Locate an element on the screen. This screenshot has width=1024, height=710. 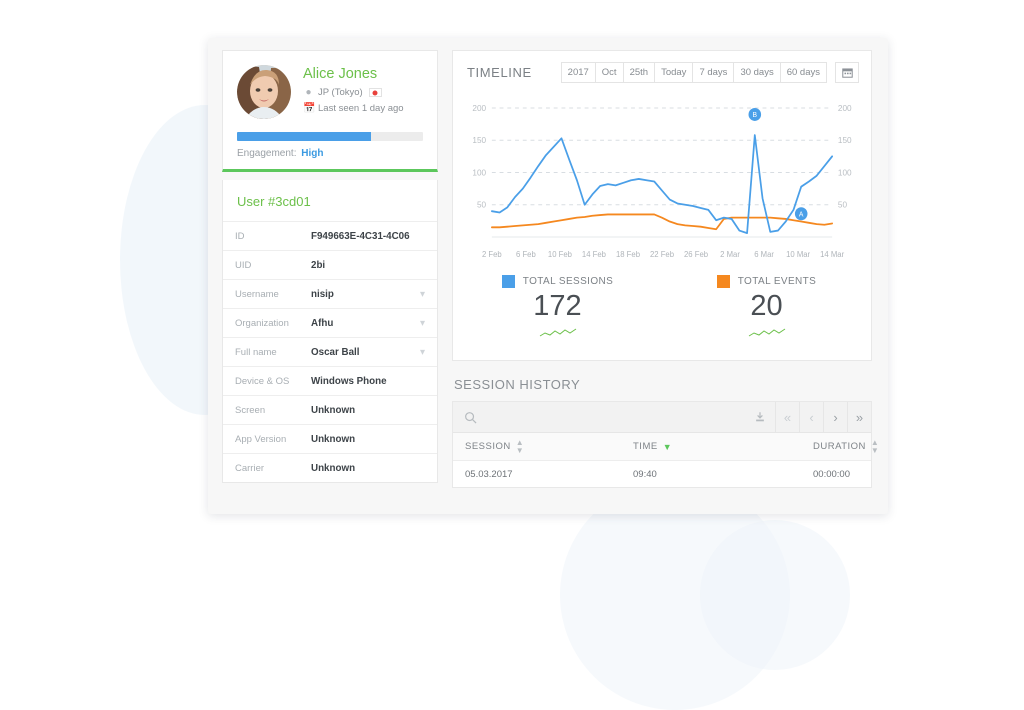
user-detail-label: Device & OS is located at coordinates (262, 381).